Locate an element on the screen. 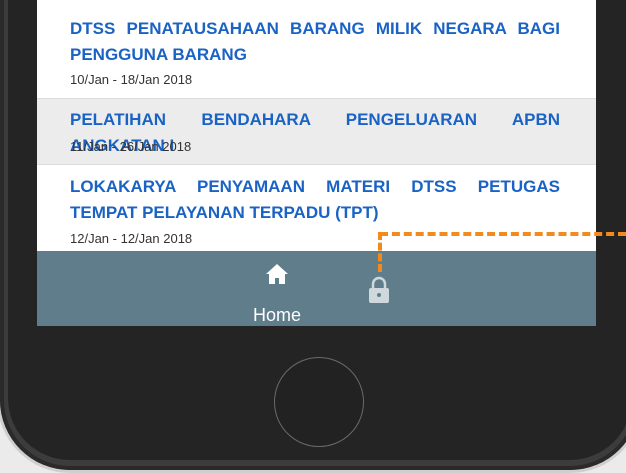 The width and height of the screenshot is (626, 473). nav-home-button: Home is located at coordinates (277, 293).